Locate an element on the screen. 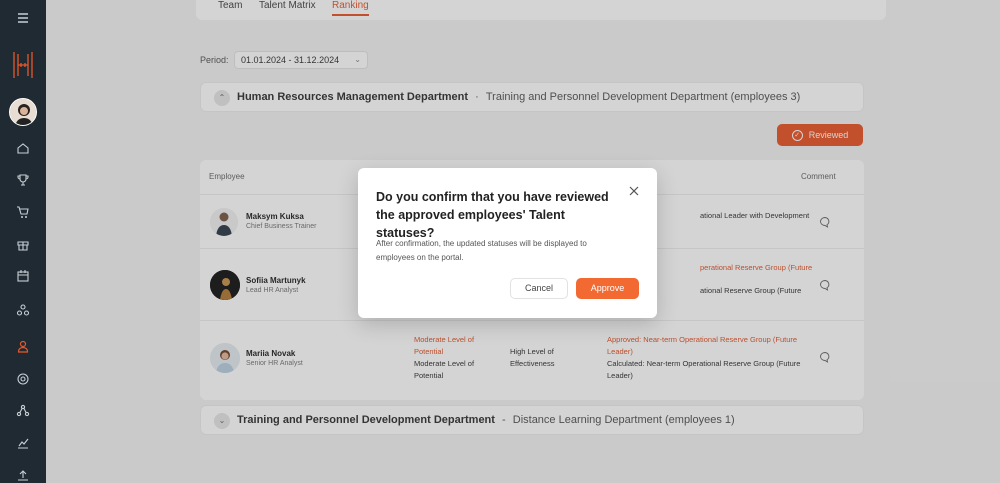  user-icon is located at coordinates (23, 346).